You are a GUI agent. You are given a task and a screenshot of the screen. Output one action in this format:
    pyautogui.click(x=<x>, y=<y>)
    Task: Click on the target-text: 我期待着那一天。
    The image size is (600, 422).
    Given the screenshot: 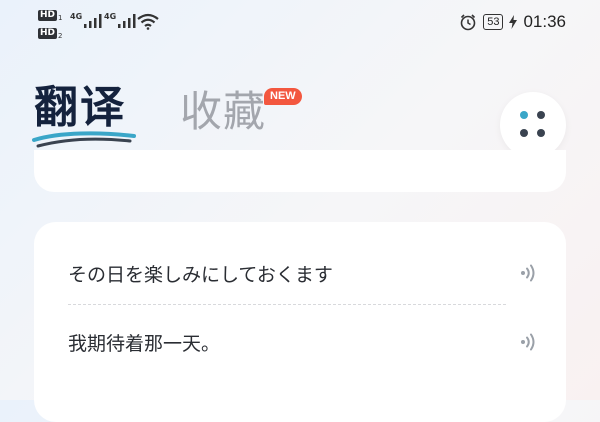 What is the action you would take?
    pyautogui.click(x=144, y=343)
    